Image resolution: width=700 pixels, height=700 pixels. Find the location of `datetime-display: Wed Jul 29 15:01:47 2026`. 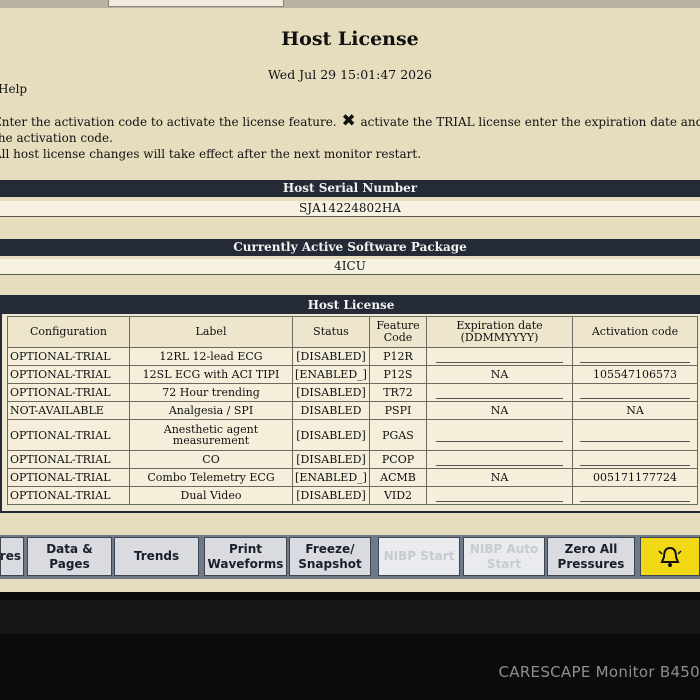

datetime-display: Wed Jul 29 15:01:47 2026 is located at coordinates (350, 74).